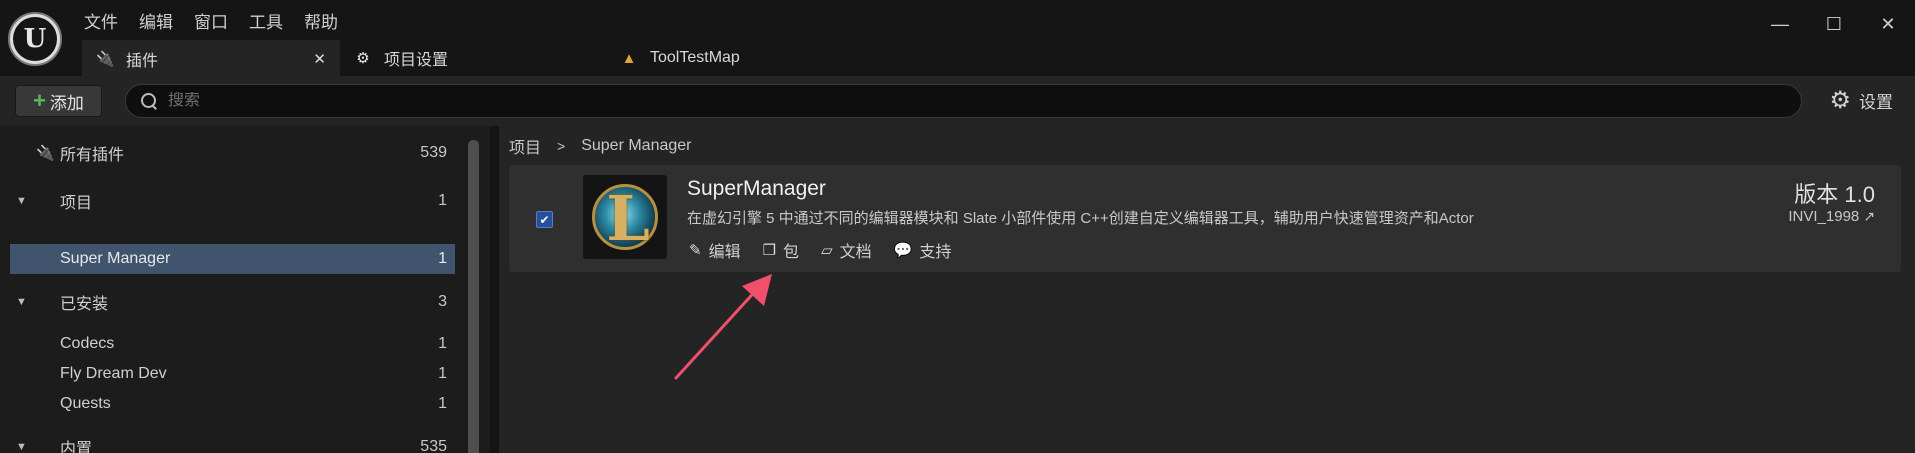  Describe the element at coordinates (115, 258) in the screenshot. I see `sidebar-item-label: Super Manager` at that location.